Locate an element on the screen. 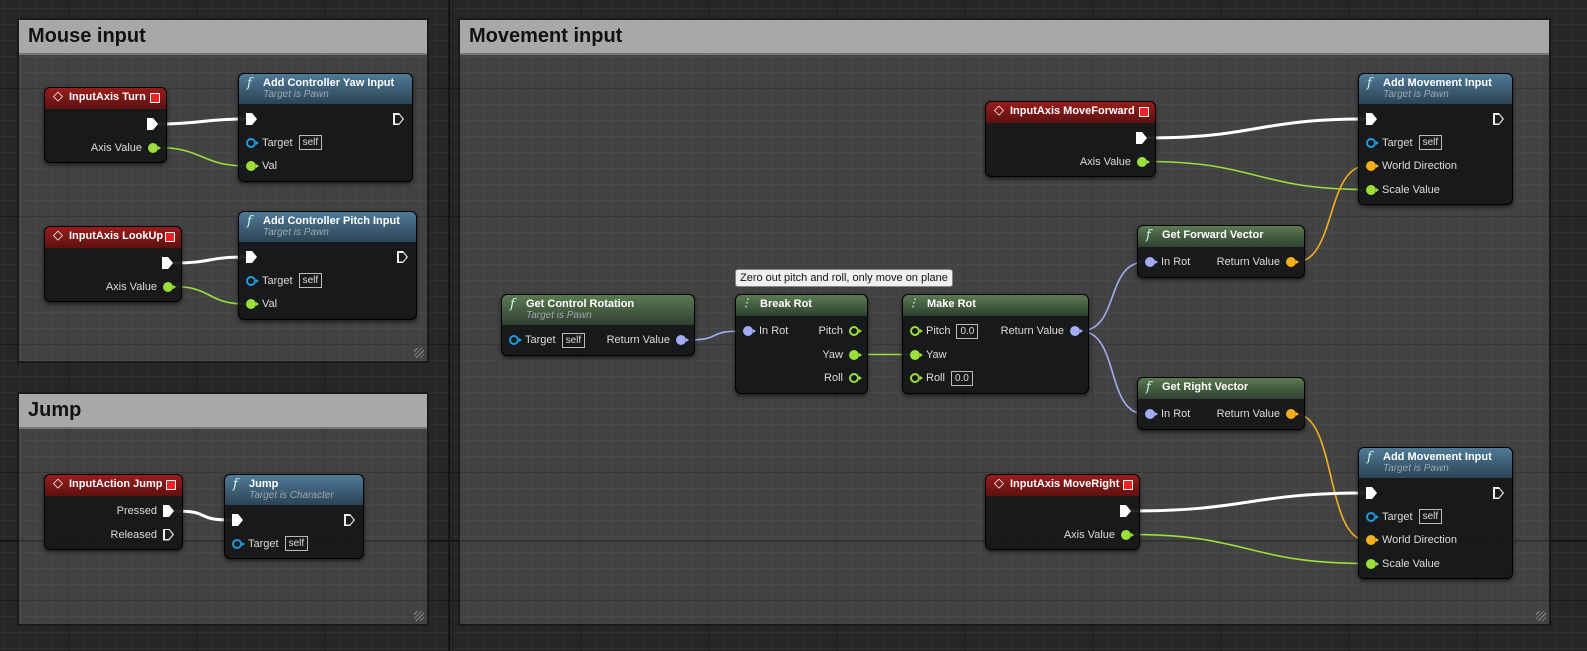 The width and height of the screenshot is (1587, 651). node-header: f Jump Target is Character is located at coordinates (294, 490).